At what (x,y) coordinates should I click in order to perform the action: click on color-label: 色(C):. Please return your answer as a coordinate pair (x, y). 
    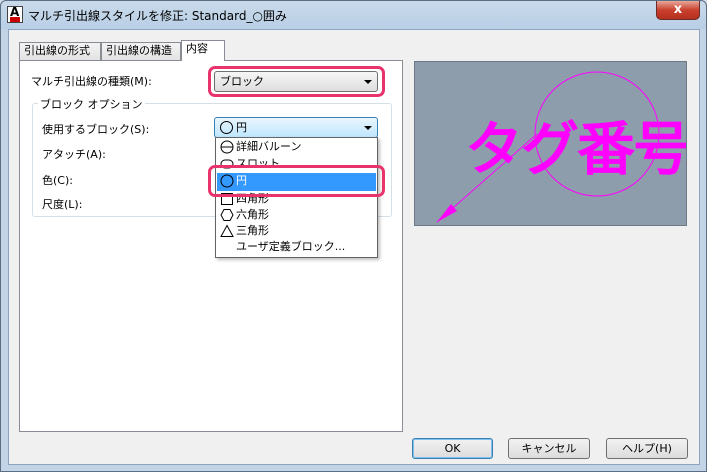
    Looking at the image, I should click on (57, 180).